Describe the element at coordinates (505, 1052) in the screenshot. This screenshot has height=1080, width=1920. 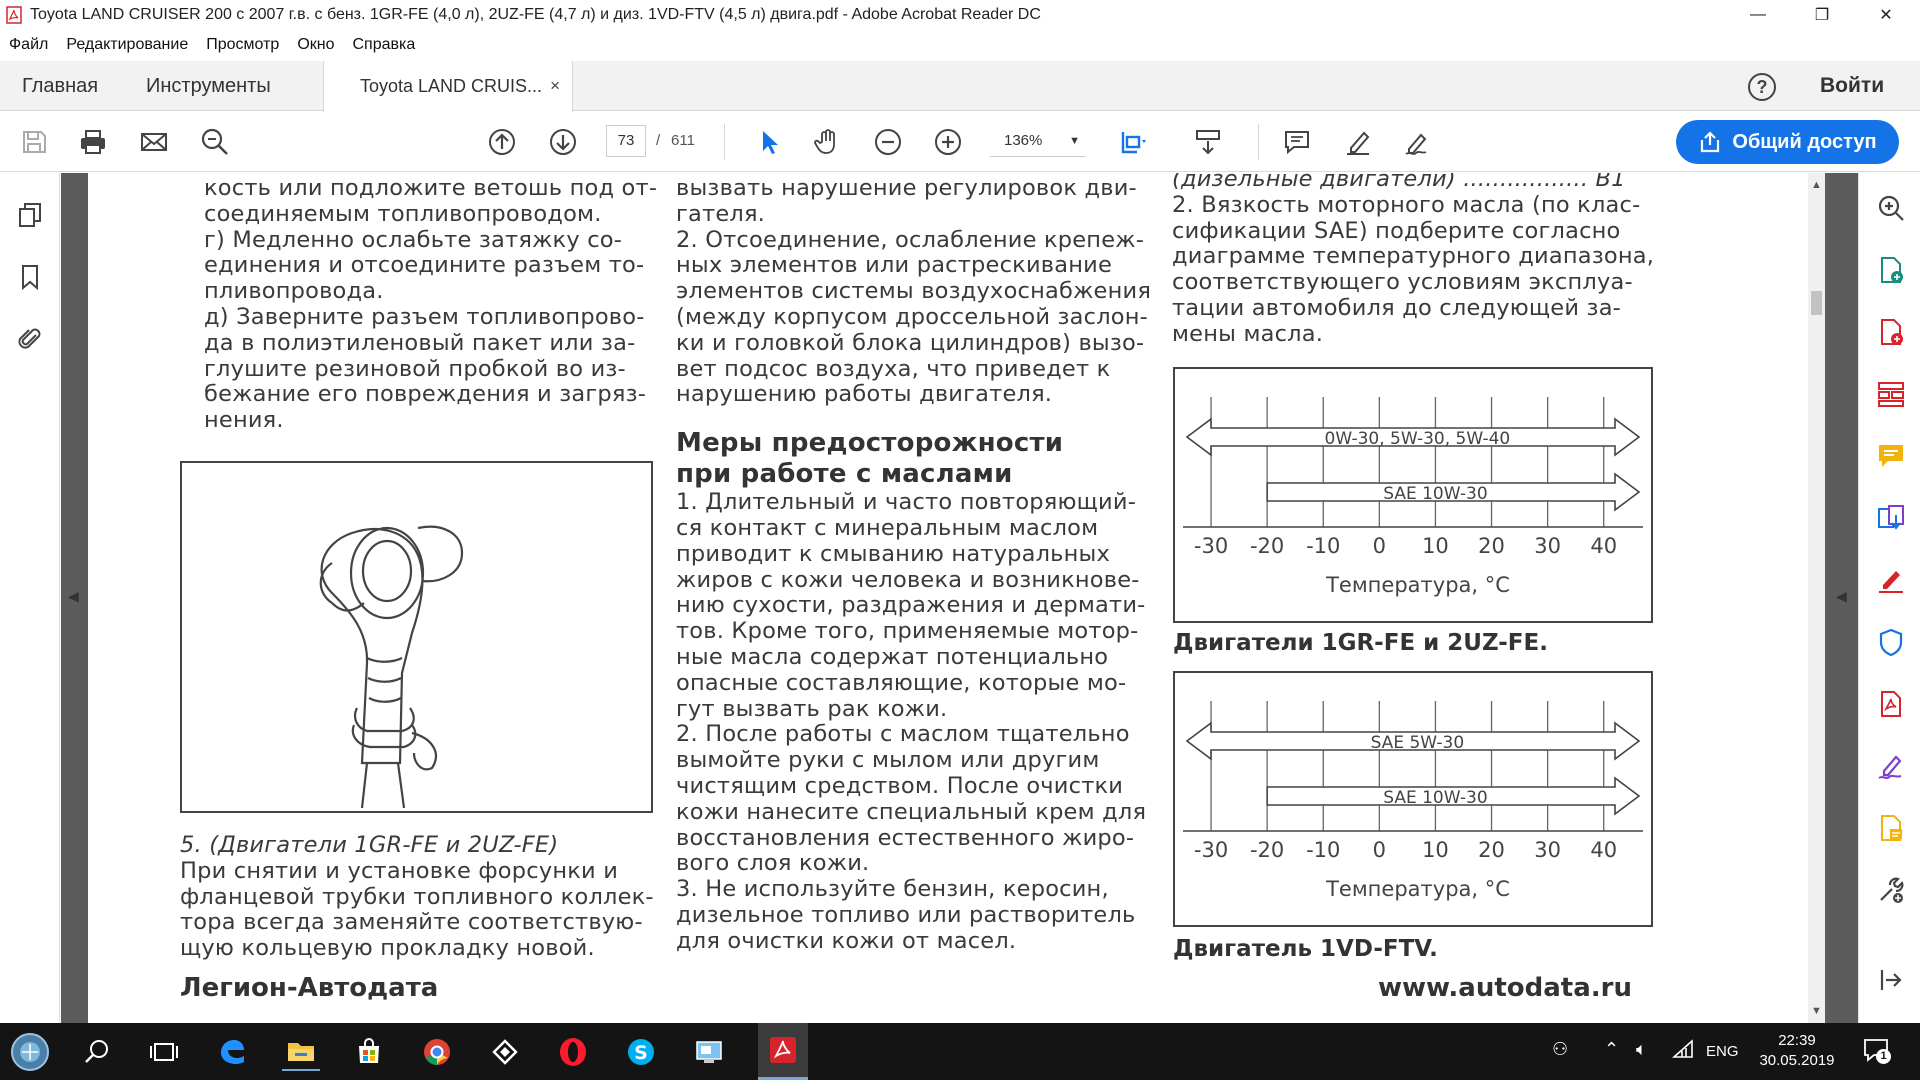
I see `app-diamond-icon` at that location.